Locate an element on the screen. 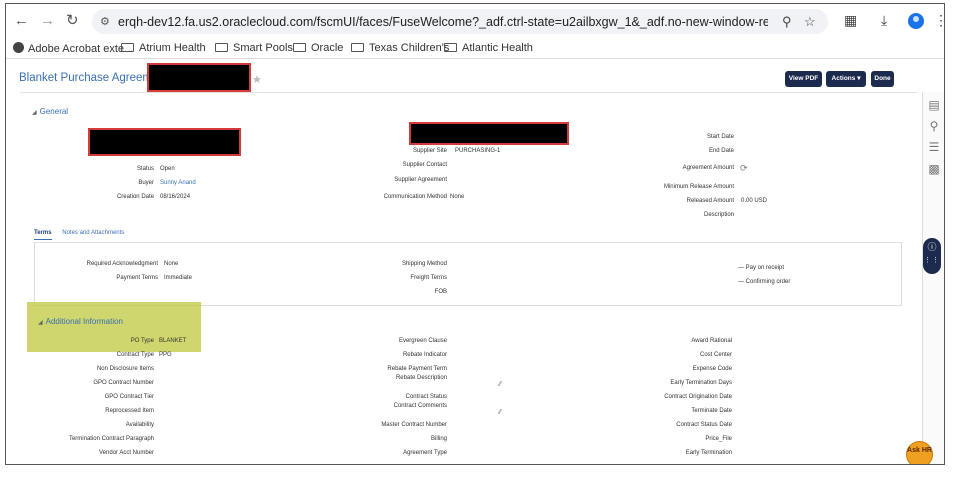 This screenshot has height=478, width=956. rebate-description-label: Rebate Description is located at coordinates (421, 378).